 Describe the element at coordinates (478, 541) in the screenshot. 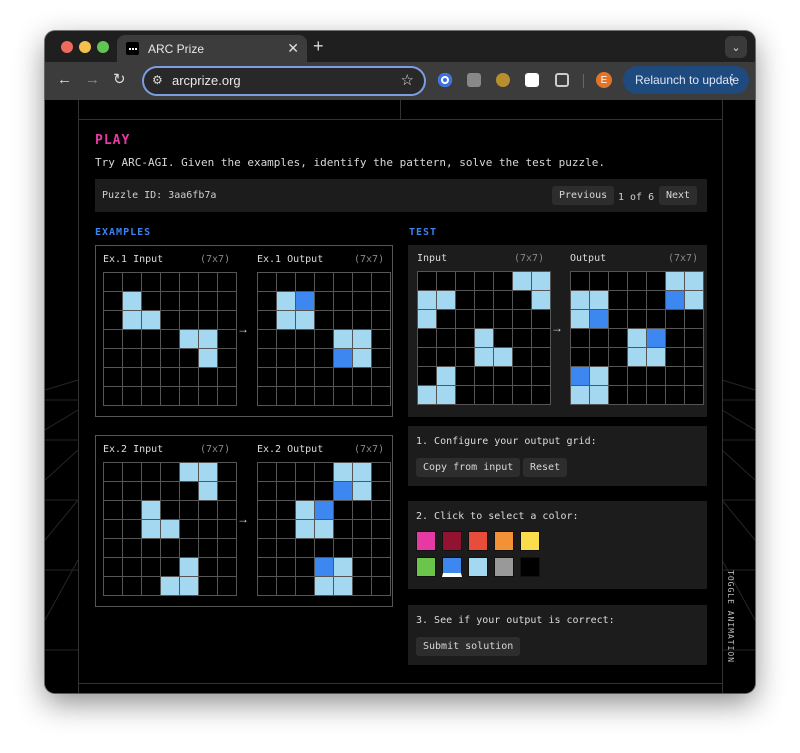

I see `color-swatch-red` at that location.